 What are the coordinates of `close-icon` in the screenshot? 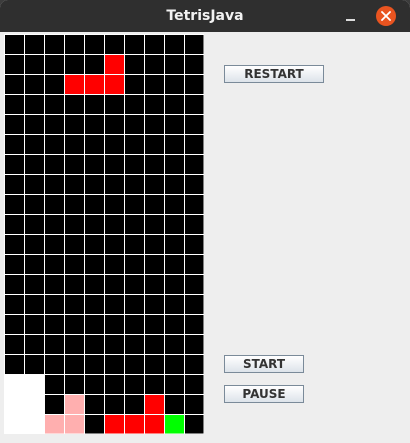 It's located at (386, 16).